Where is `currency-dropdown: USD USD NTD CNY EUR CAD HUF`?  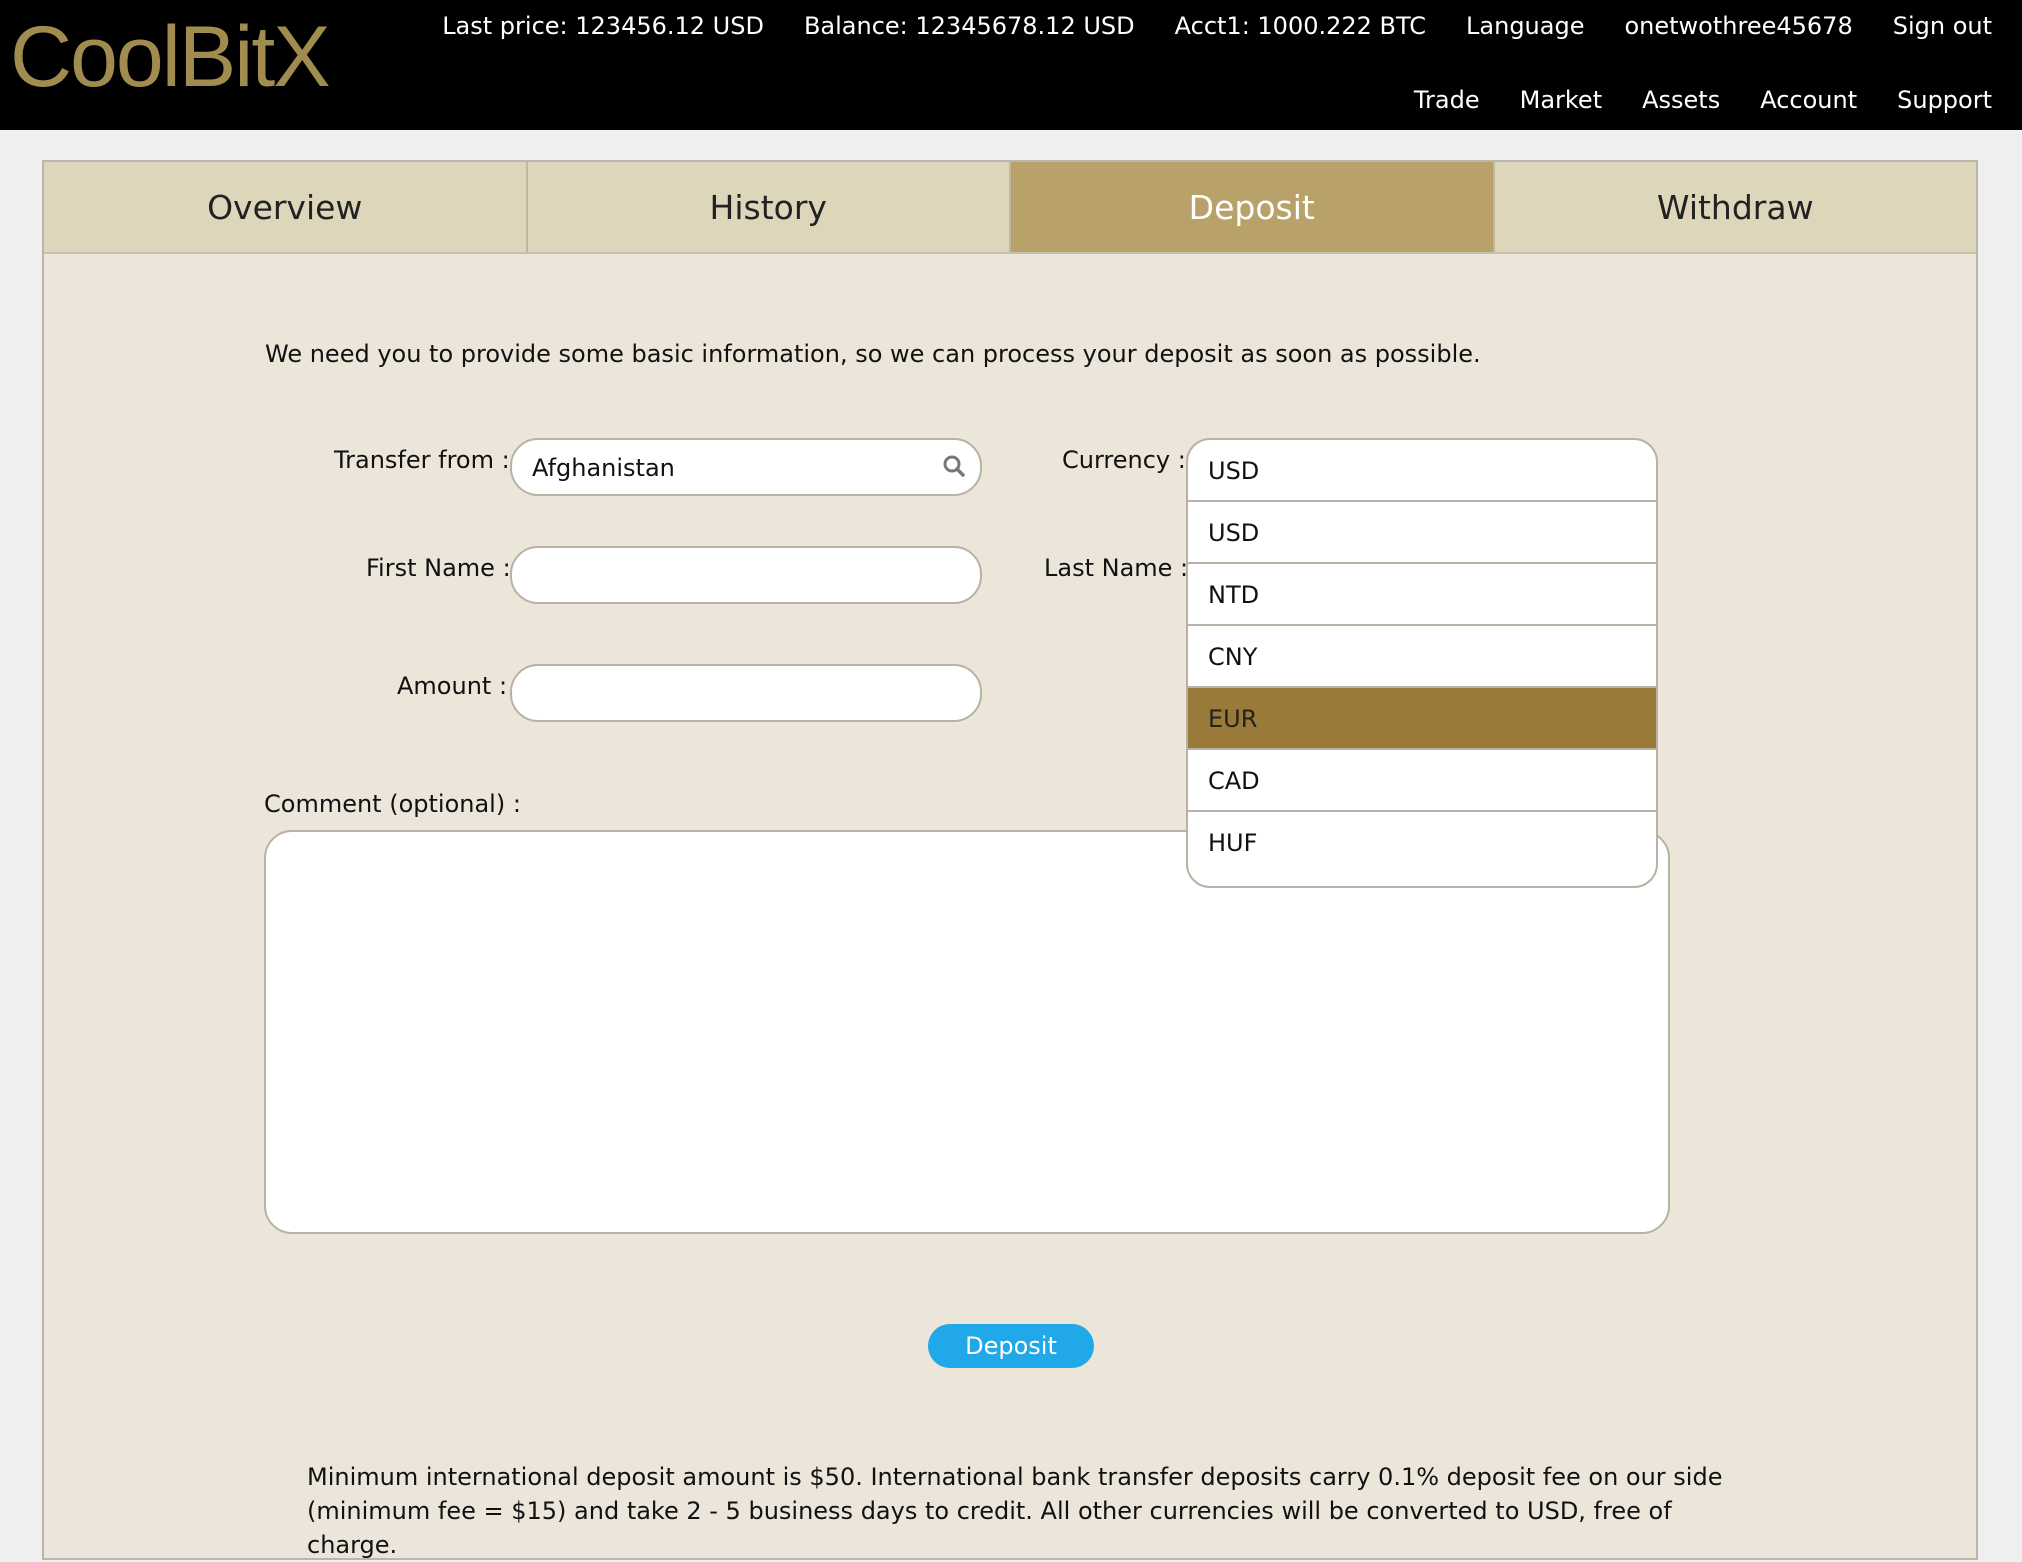 currency-dropdown: USD USD NTD CNY EUR CAD HUF is located at coordinates (1422, 663).